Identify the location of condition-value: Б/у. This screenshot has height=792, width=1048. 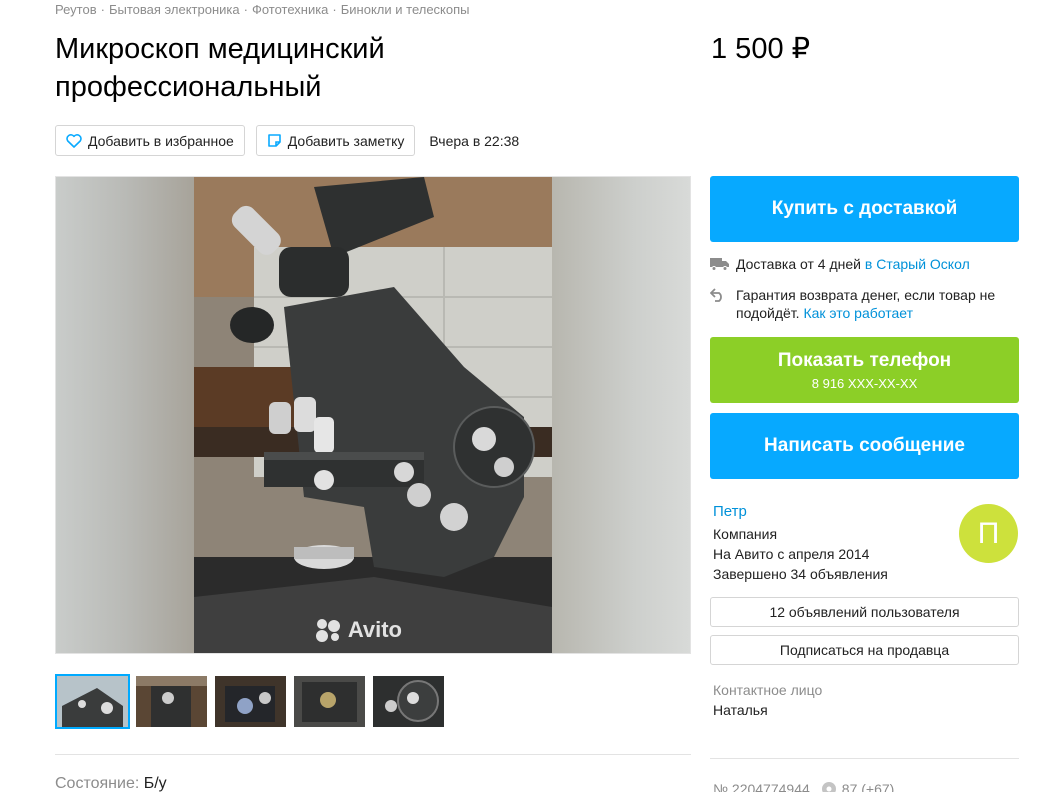
(155, 783).